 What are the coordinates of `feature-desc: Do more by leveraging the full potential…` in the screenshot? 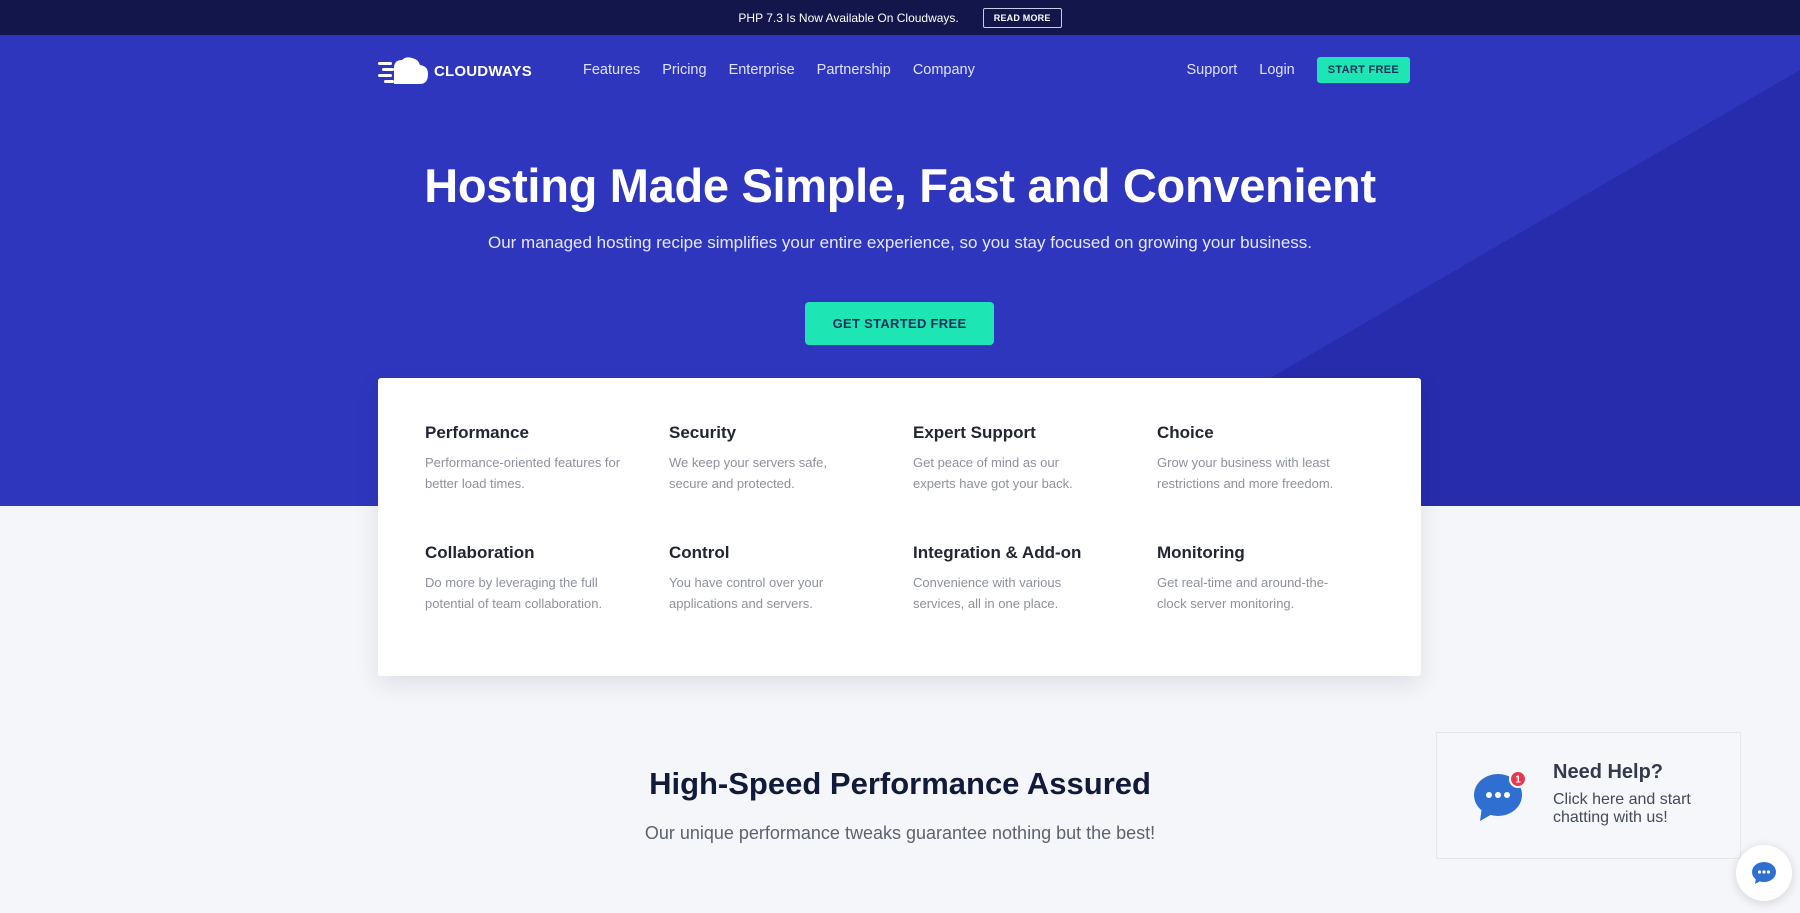 It's located at (514, 593).